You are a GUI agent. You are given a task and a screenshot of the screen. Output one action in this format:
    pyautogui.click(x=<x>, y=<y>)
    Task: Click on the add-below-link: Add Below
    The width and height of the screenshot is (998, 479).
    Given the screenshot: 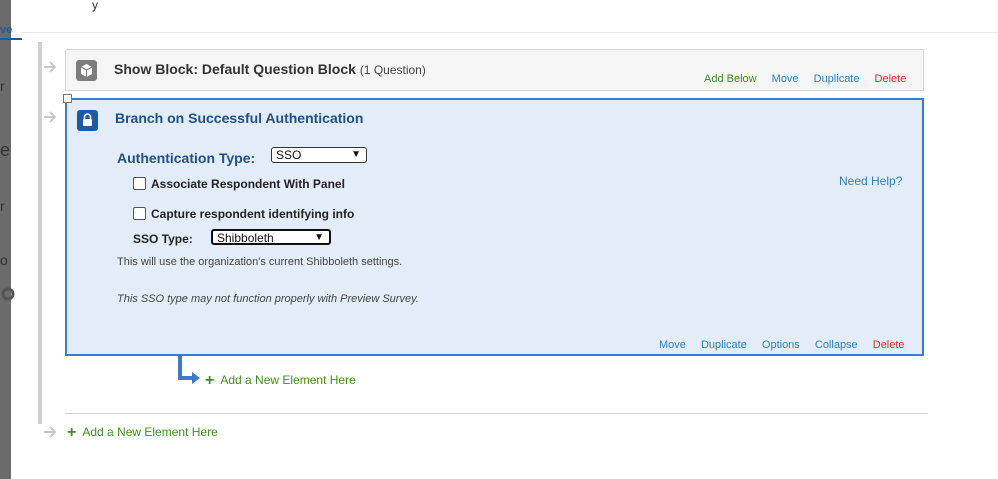 What is the action you would take?
    pyautogui.click(x=730, y=79)
    